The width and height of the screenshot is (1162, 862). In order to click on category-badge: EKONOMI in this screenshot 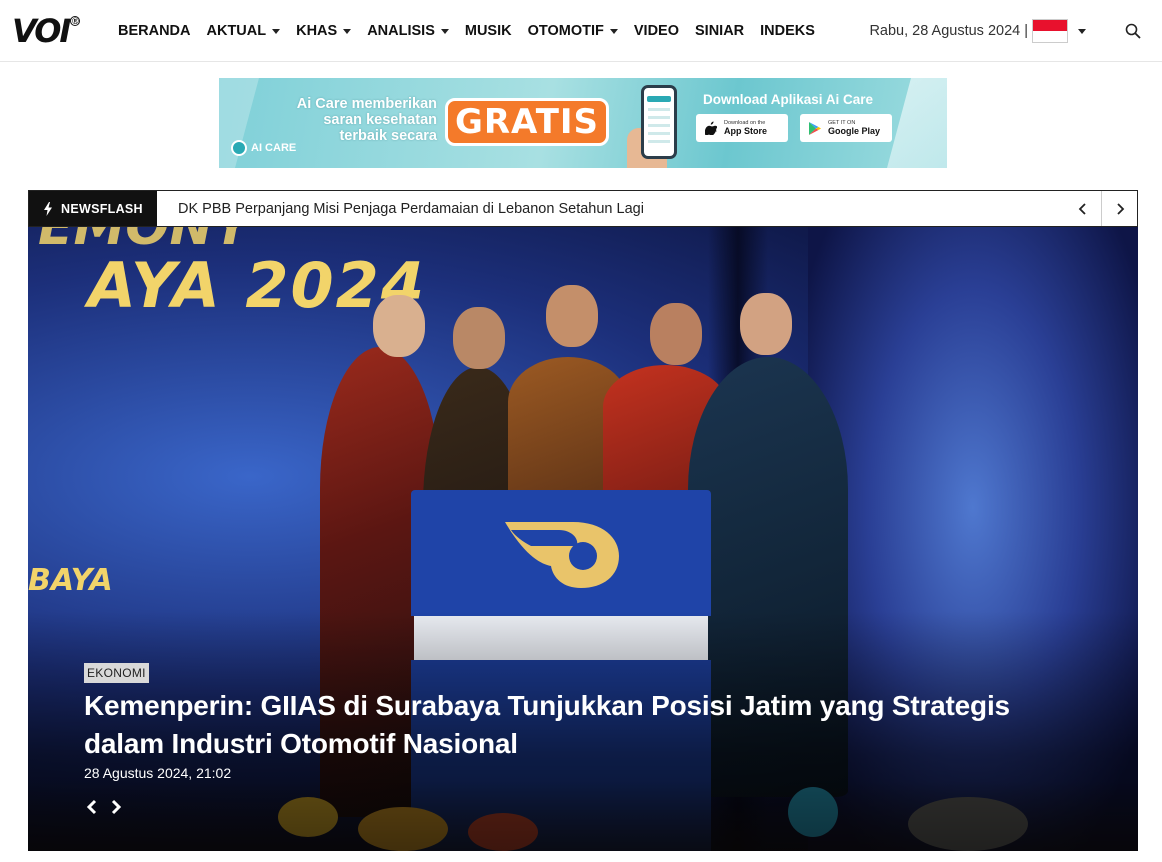, I will do `click(116, 673)`.